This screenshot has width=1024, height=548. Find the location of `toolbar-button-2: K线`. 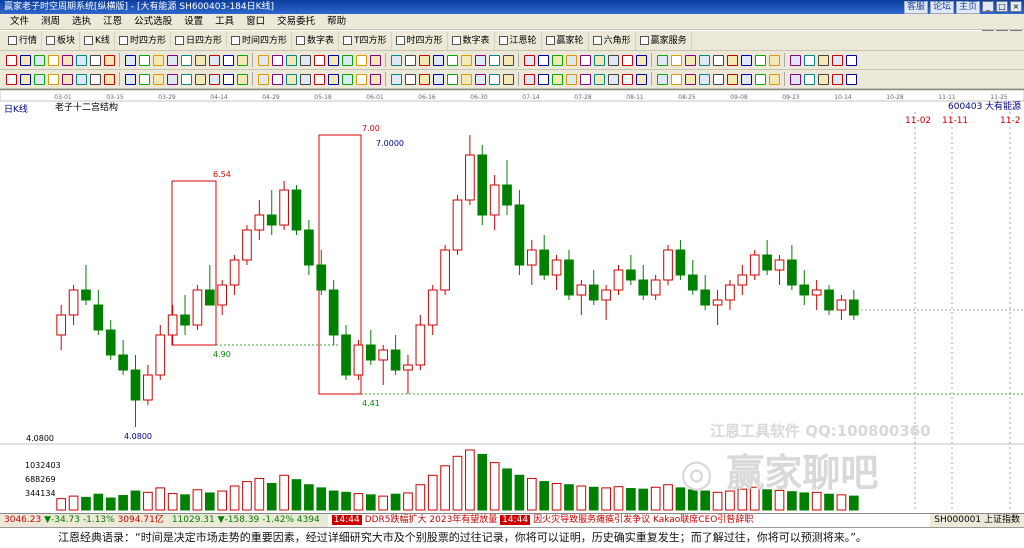

toolbar-button-2: K线 is located at coordinates (97, 40).